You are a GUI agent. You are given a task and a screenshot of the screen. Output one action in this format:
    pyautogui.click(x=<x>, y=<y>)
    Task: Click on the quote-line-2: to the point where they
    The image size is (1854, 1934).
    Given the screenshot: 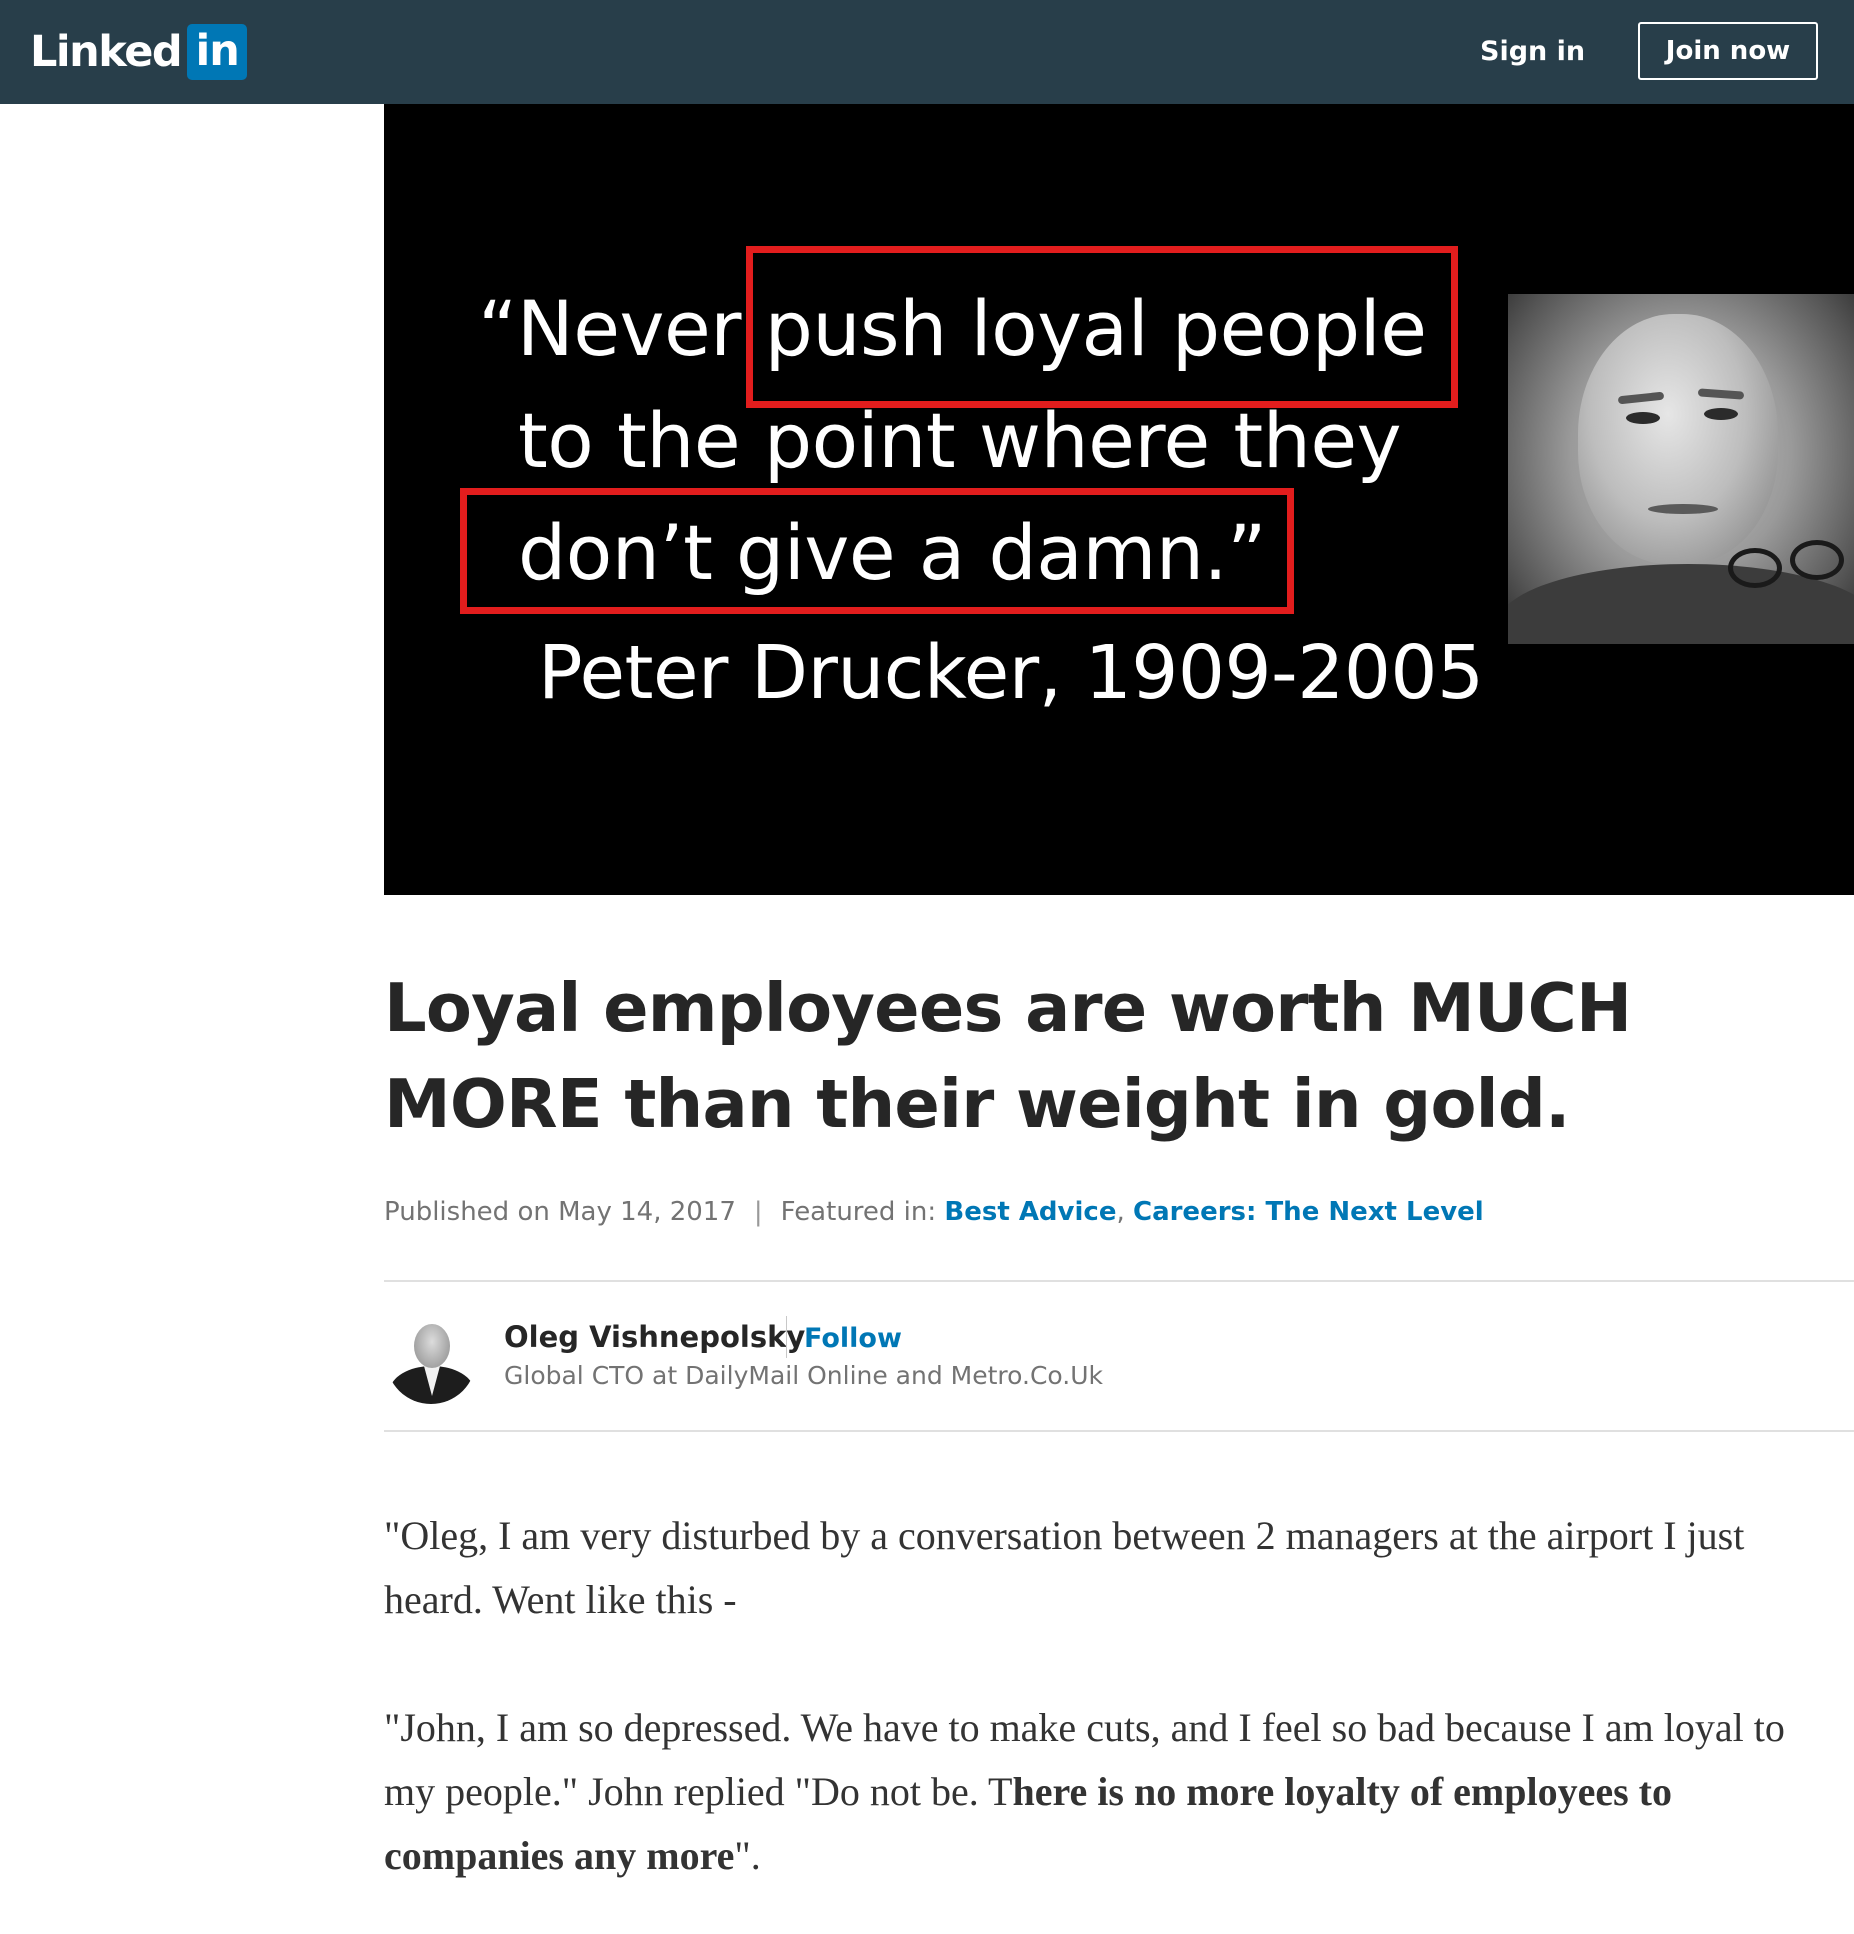 What is the action you would take?
    pyautogui.click(x=960, y=440)
    